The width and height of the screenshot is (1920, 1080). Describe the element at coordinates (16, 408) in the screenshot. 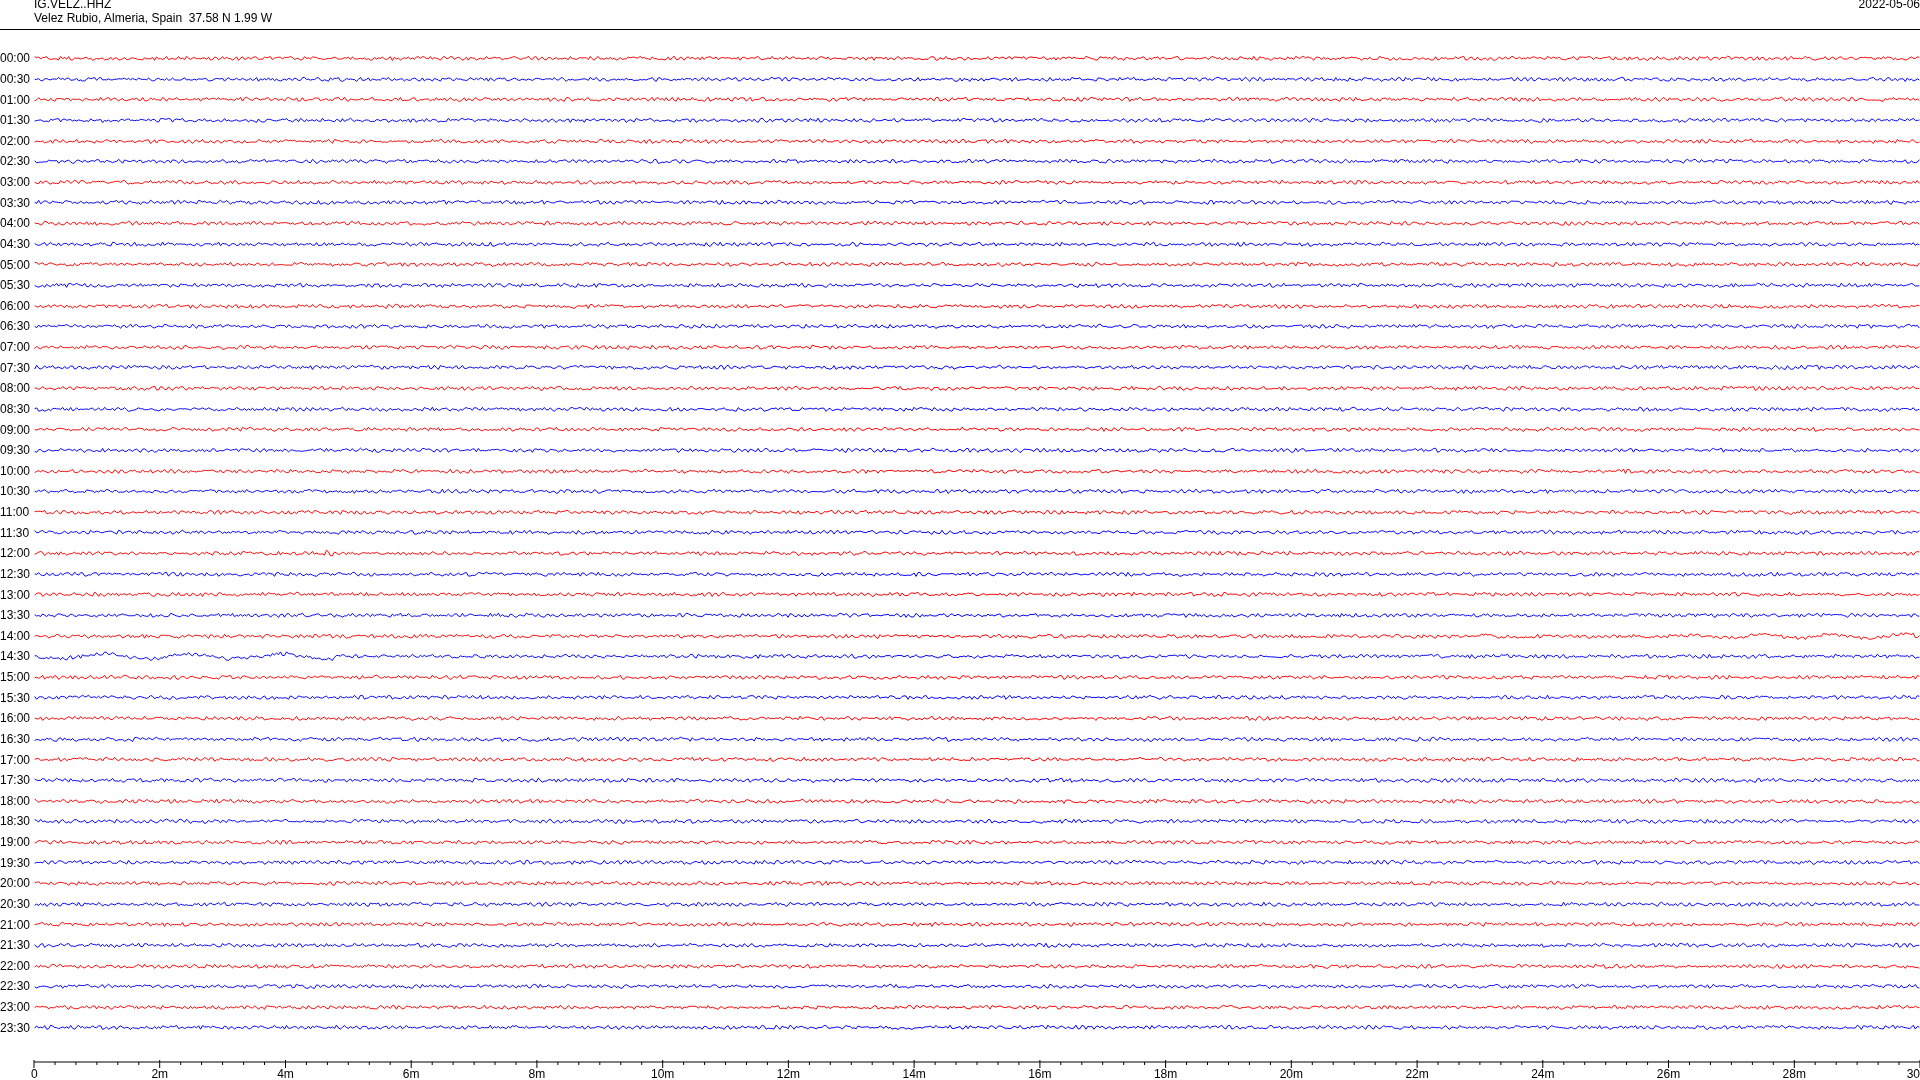

I see `time-label: 08:30` at that location.